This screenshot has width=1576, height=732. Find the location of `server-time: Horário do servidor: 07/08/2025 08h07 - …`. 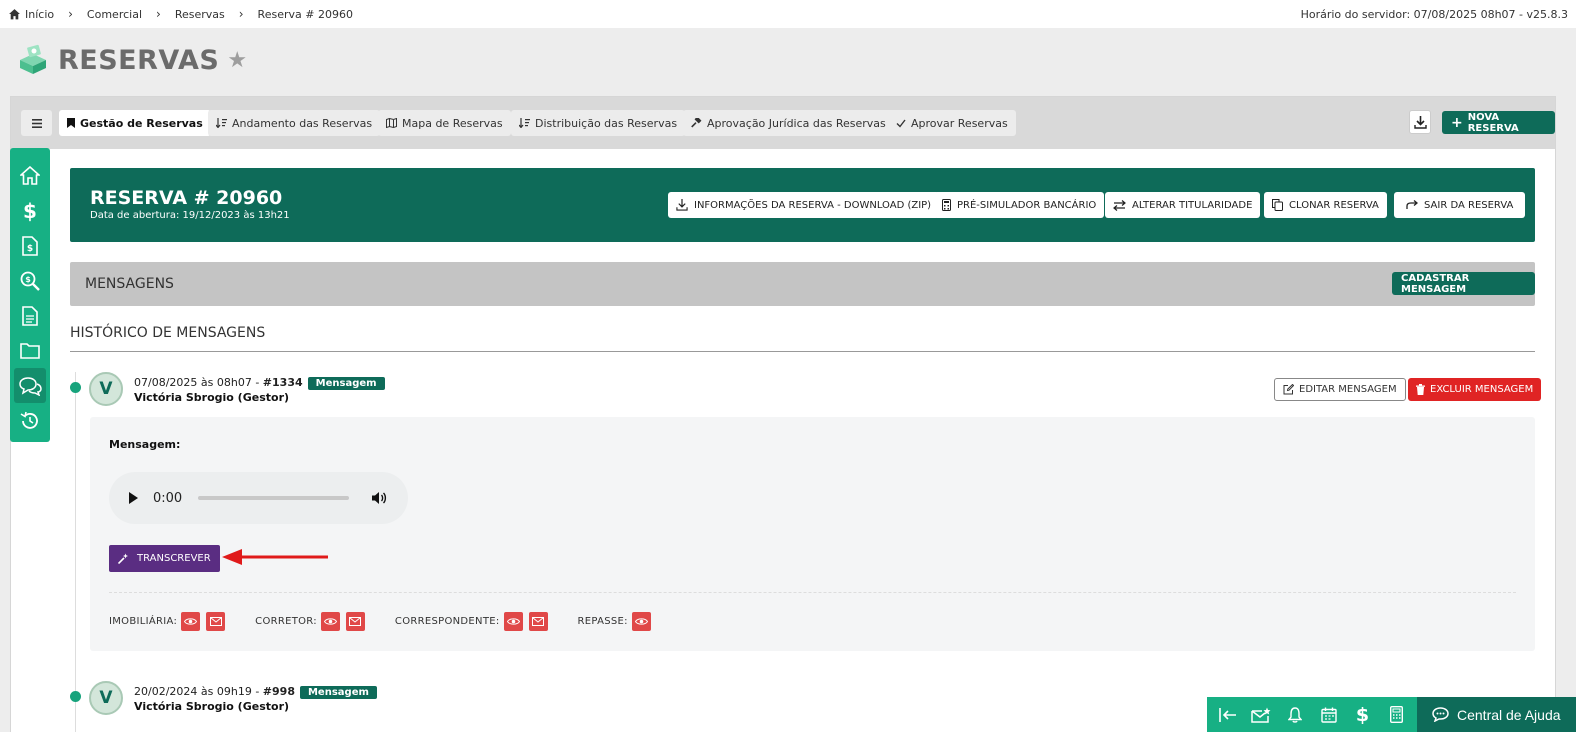

server-time: Horário do servidor: 07/08/2025 08h07 - … is located at coordinates (1434, 14).